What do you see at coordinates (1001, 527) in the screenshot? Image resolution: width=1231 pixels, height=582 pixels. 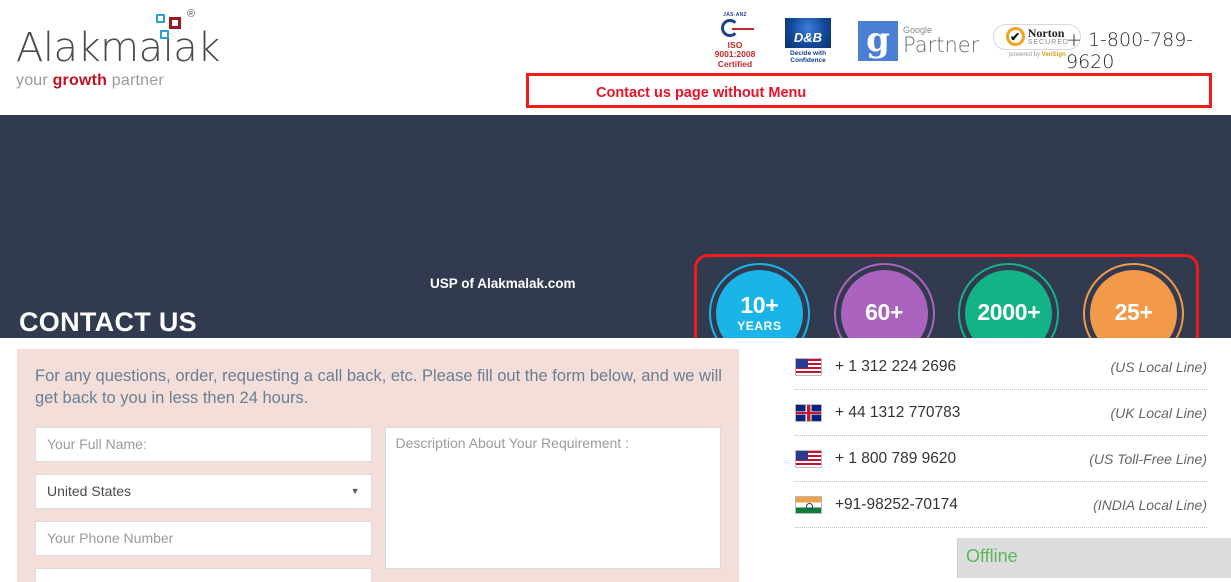 I see `list-divider` at bounding box center [1001, 527].